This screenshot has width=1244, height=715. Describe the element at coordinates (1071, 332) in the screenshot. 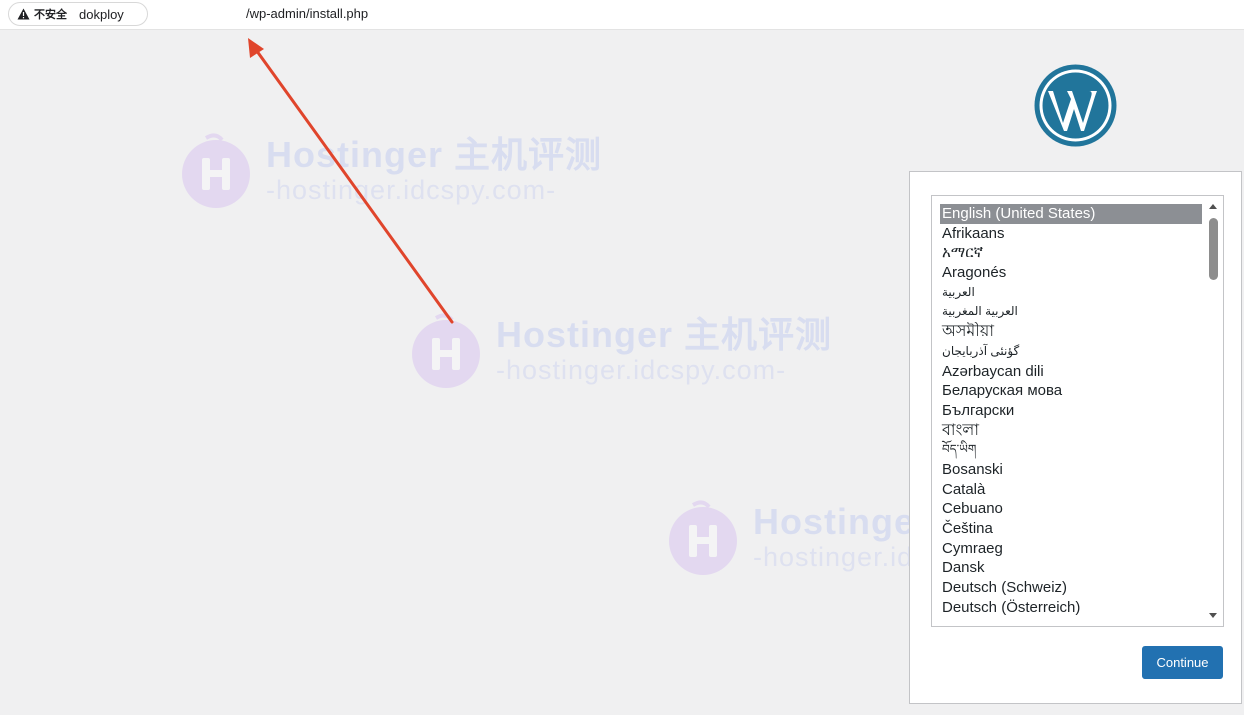

I see `language-option: অসমীয়া` at that location.